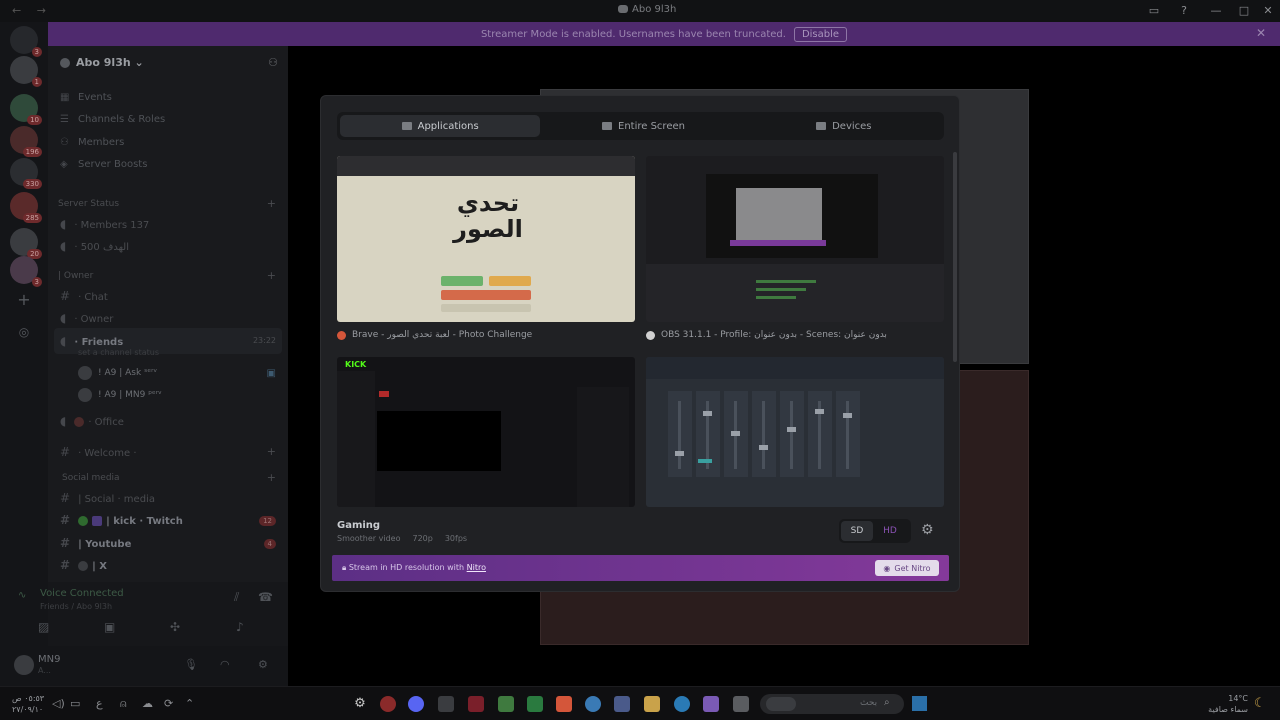 The height and width of the screenshot is (720, 1280). Describe the element at coordinates (26, 173) in the screenshot. I see `server-icon: 330` at that location.